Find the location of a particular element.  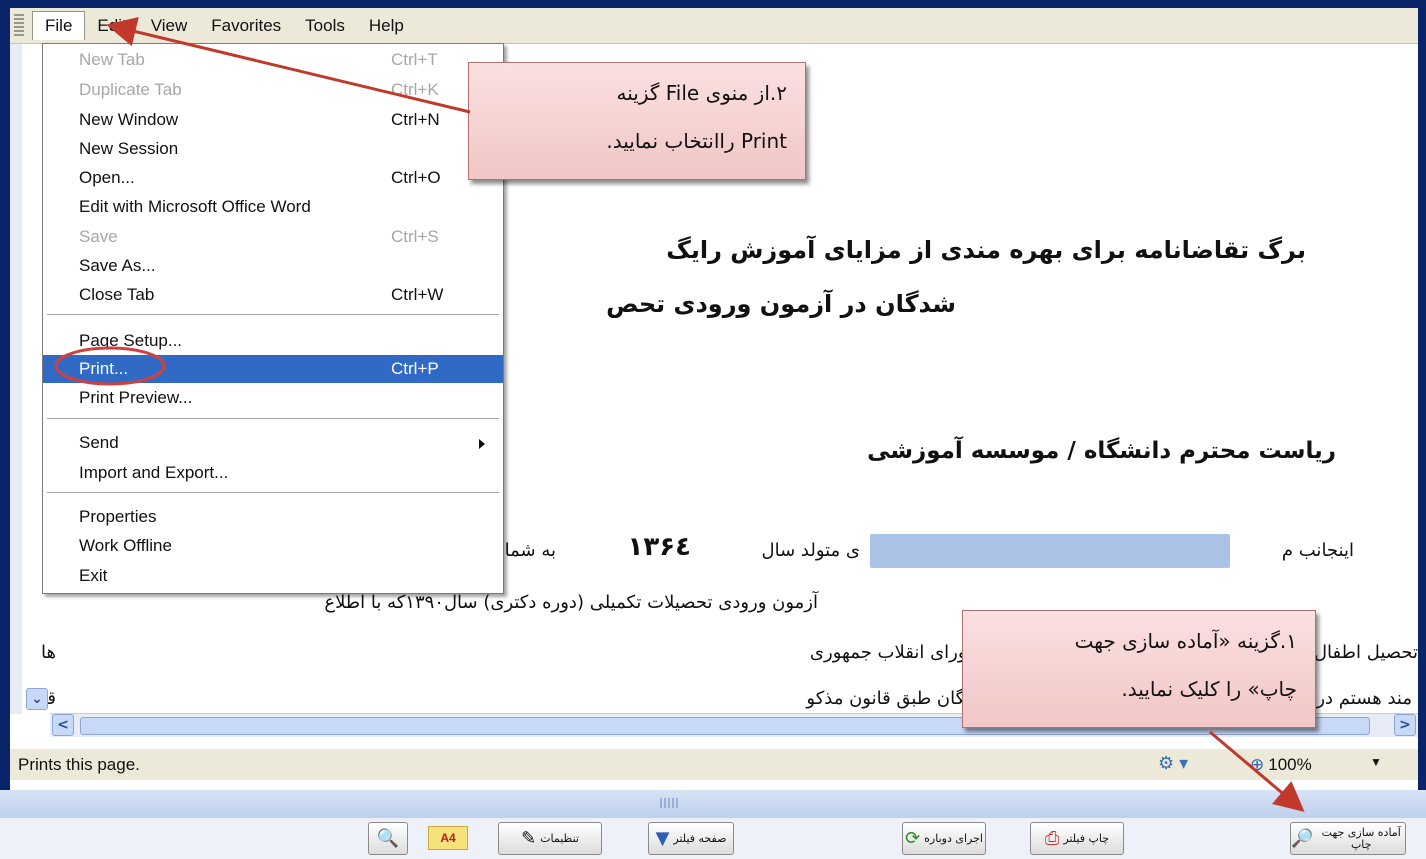

refresh-icon: ⟳ is located at coordinates (913, 838).